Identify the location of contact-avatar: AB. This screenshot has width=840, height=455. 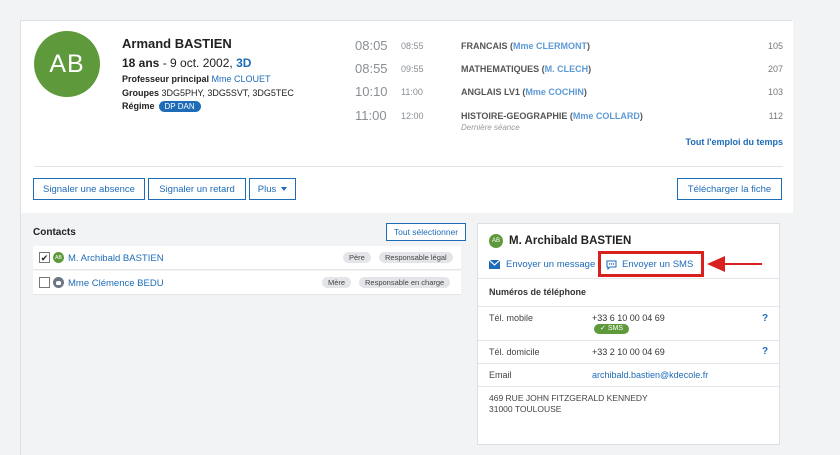
(58, 257).